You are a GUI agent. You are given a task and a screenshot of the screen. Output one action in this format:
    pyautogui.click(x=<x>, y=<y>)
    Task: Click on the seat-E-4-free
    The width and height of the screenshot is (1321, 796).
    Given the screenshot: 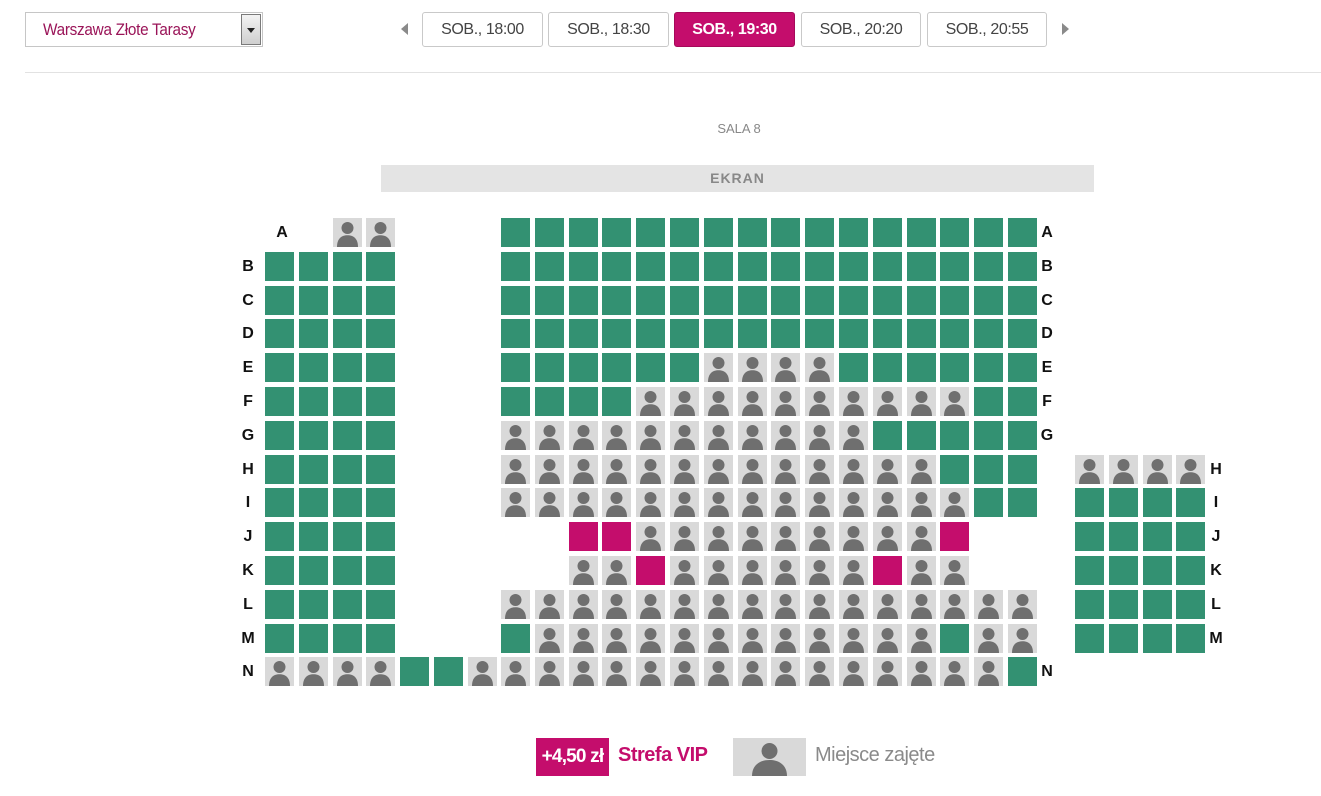 What is the action you would take?
    pyautogui.click(x=380, y=367)
    